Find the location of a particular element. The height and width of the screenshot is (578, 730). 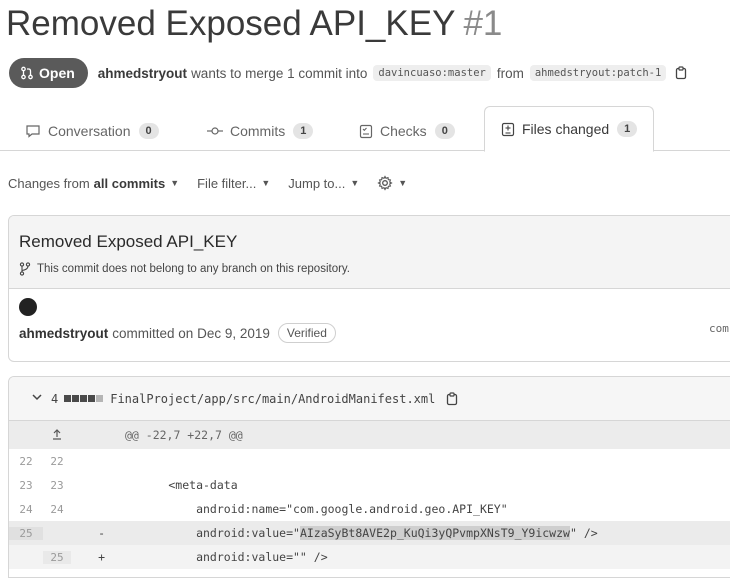

changes-value: all commits is located at coordinates (129, 183).